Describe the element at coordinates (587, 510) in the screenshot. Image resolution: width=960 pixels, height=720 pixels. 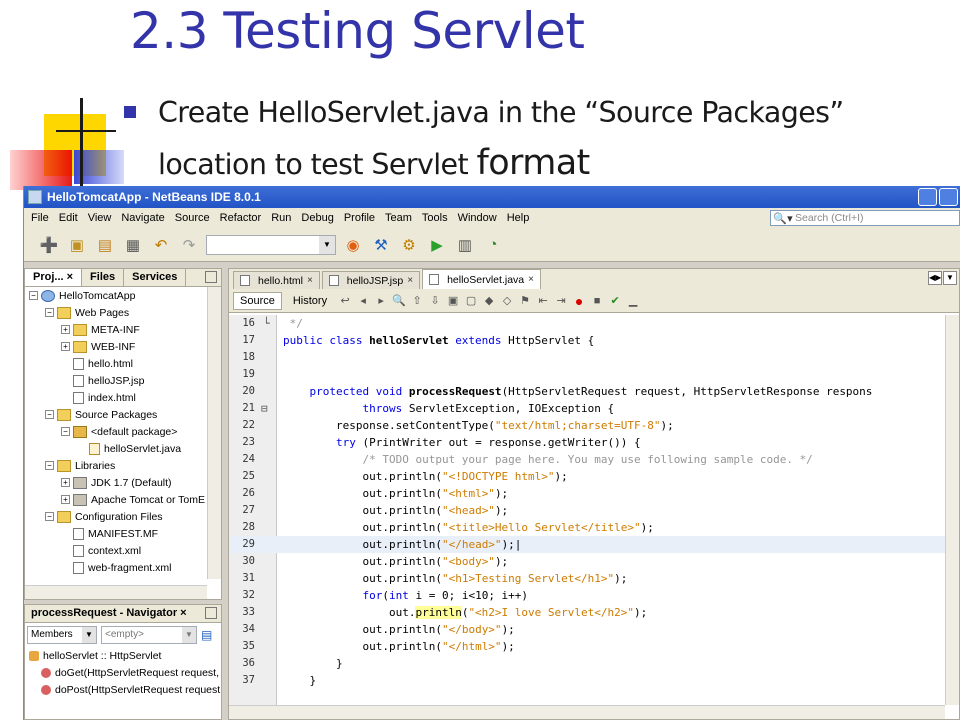
I see `code-line: 27 out.println("<head>");` at that location.